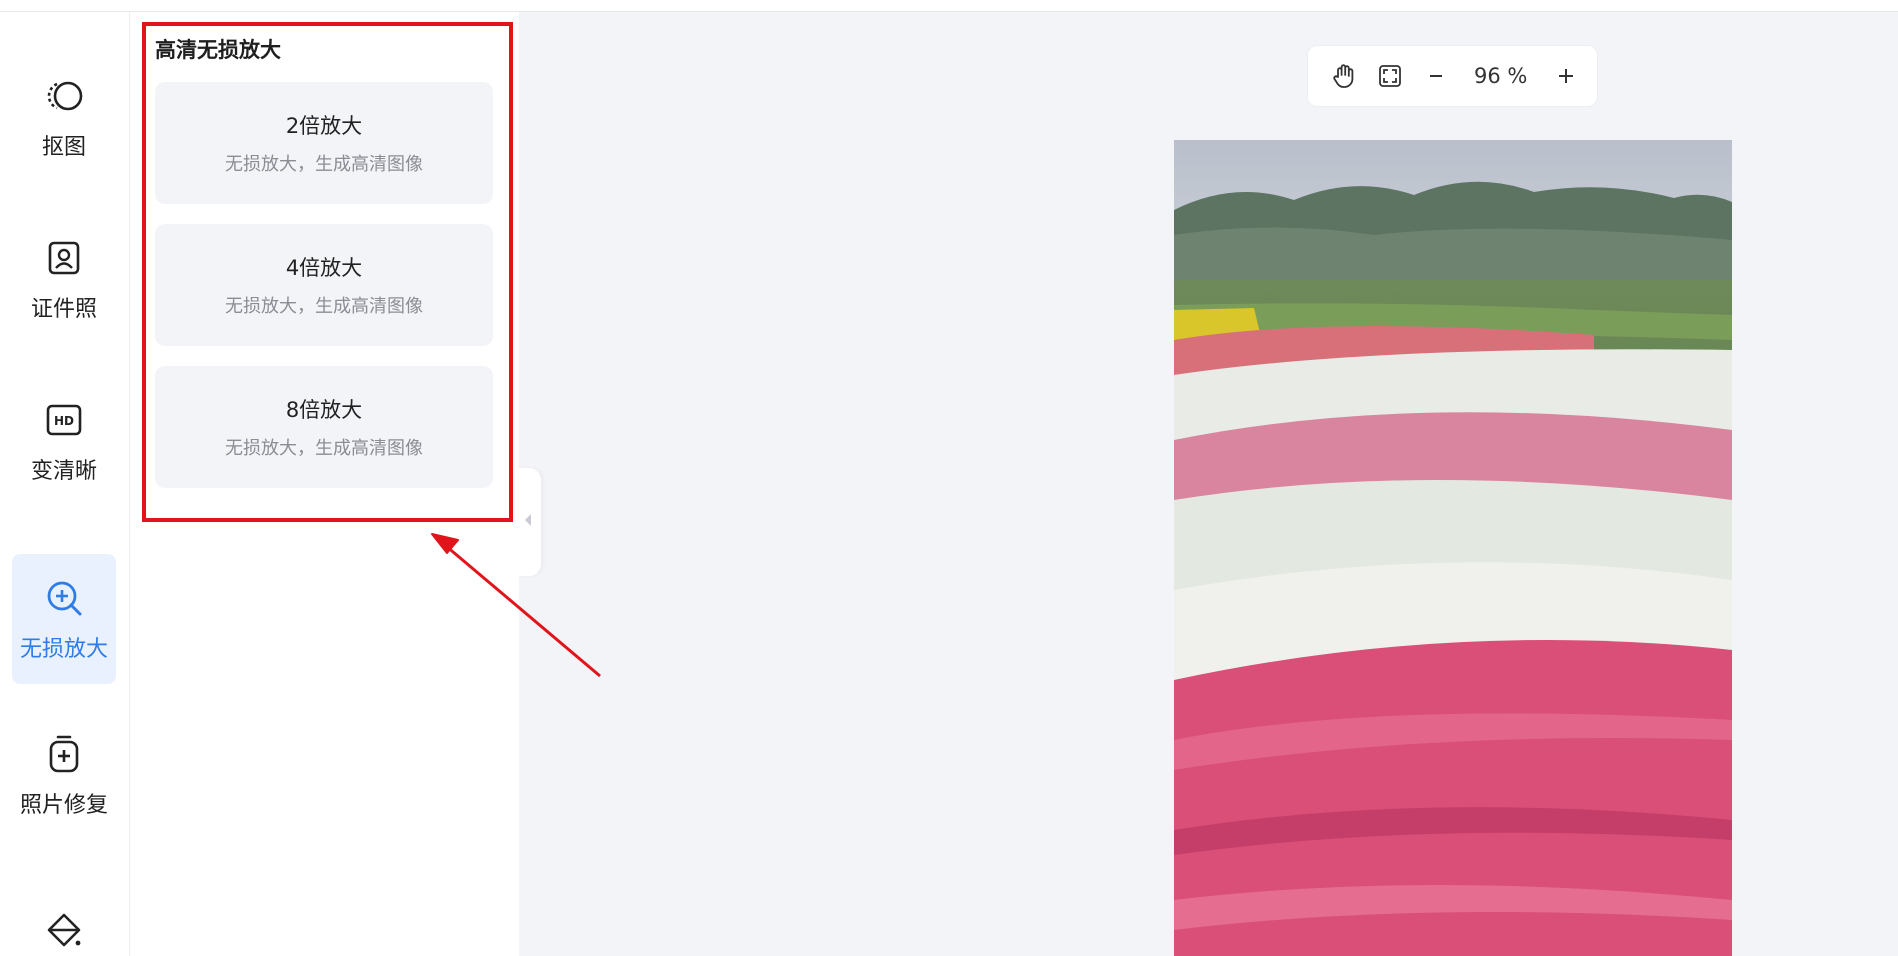  What do you see at coordinates (64, 96) in the screenshot?
I see `cutout-icon` at bounding box center [64, 96].